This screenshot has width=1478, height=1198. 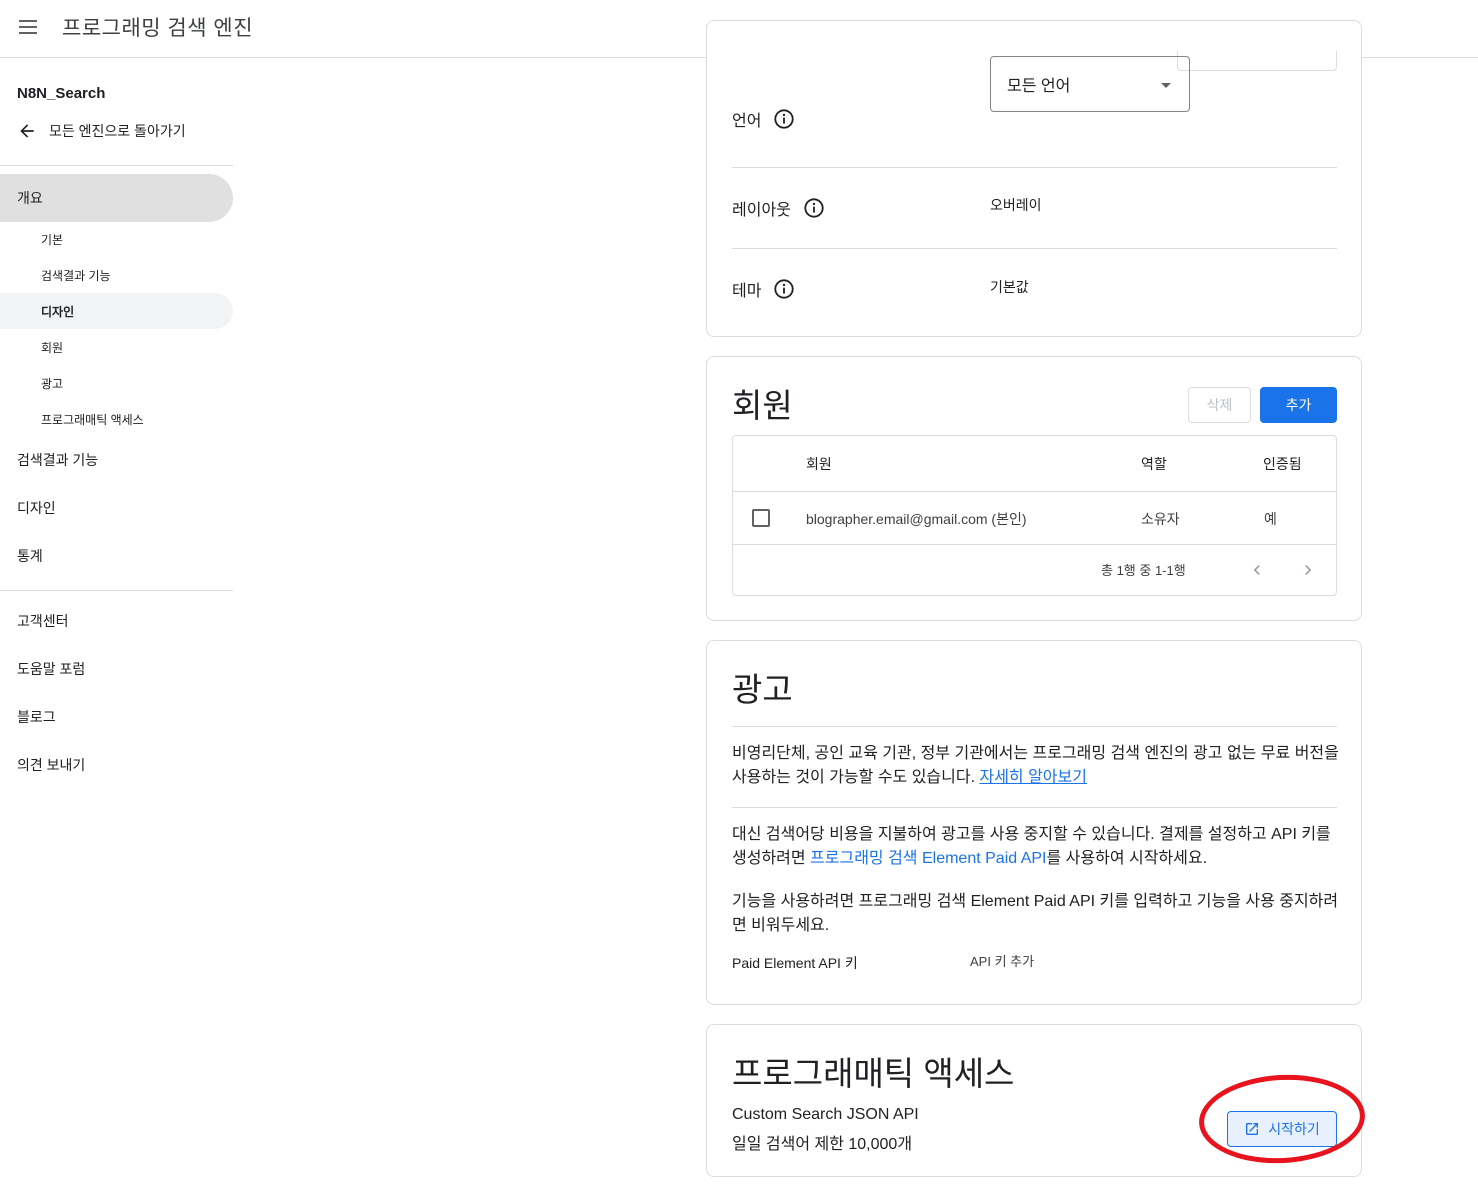 What do you see at coordinates (1298, 405) in the screenshot?
I see `add-button: 추가` at bounding box center [1298, 405].